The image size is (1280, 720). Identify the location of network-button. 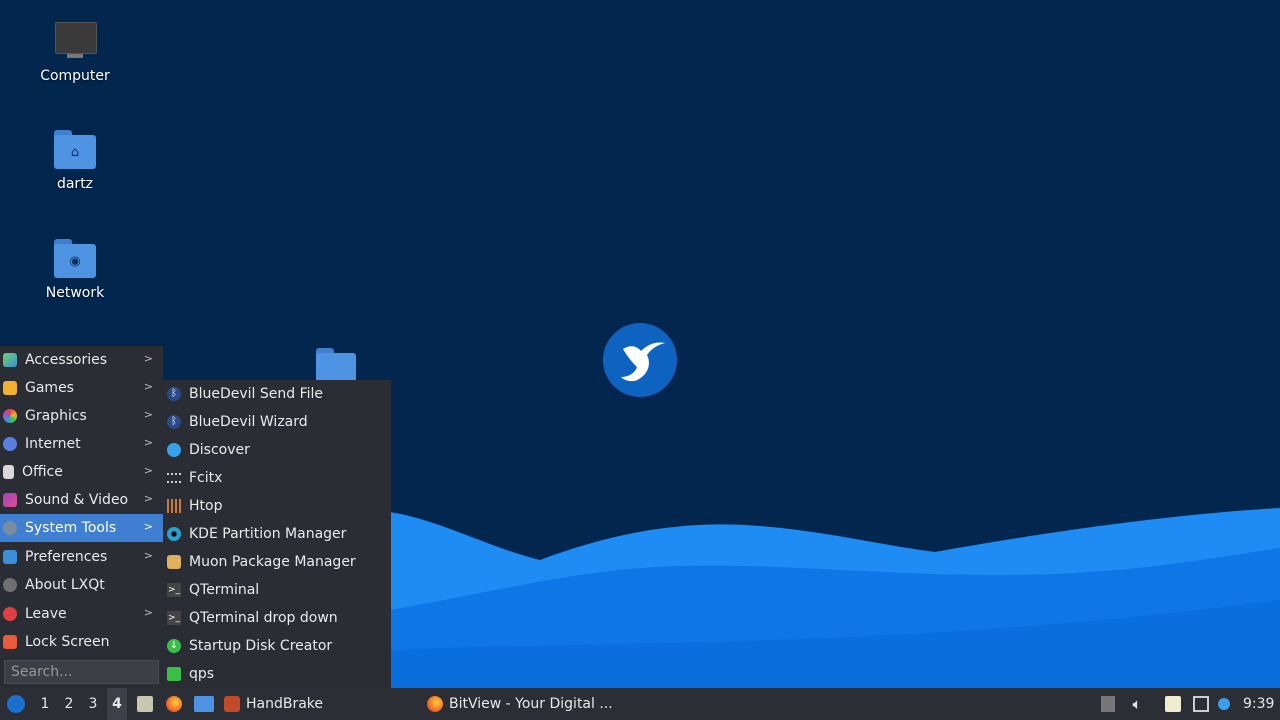
(1201, 704).